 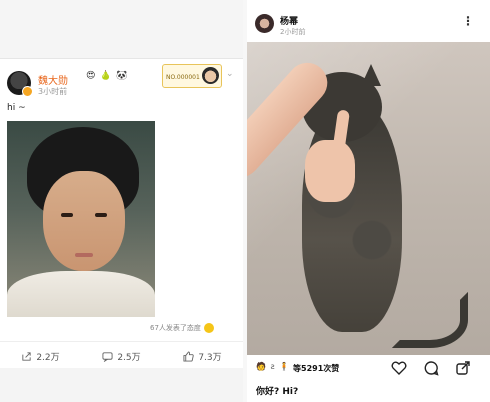 I want to click on post-time: 2小时前, so click(x=293, y=32).